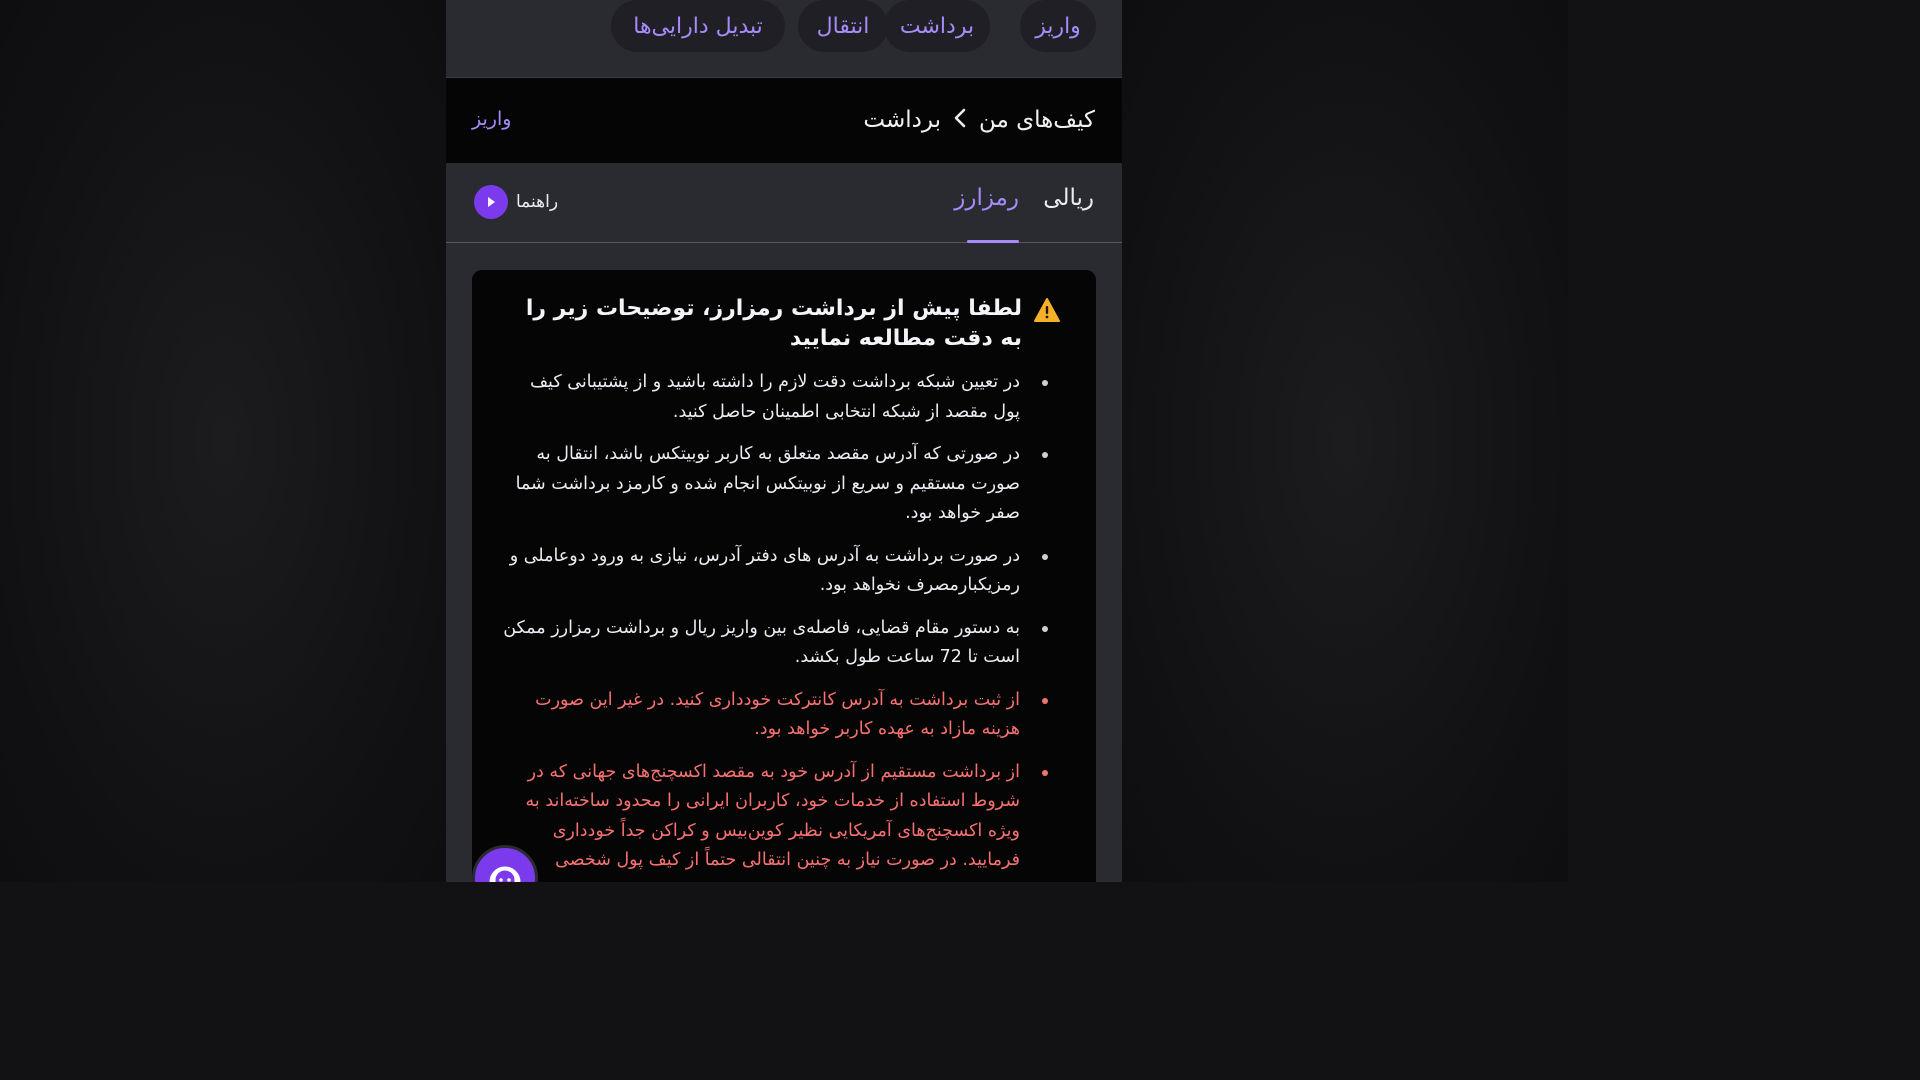 Image resolution: width=1920 pixels, height=1080 pixels. I want to click on transfer-button: انتقال, so click(843, 26).